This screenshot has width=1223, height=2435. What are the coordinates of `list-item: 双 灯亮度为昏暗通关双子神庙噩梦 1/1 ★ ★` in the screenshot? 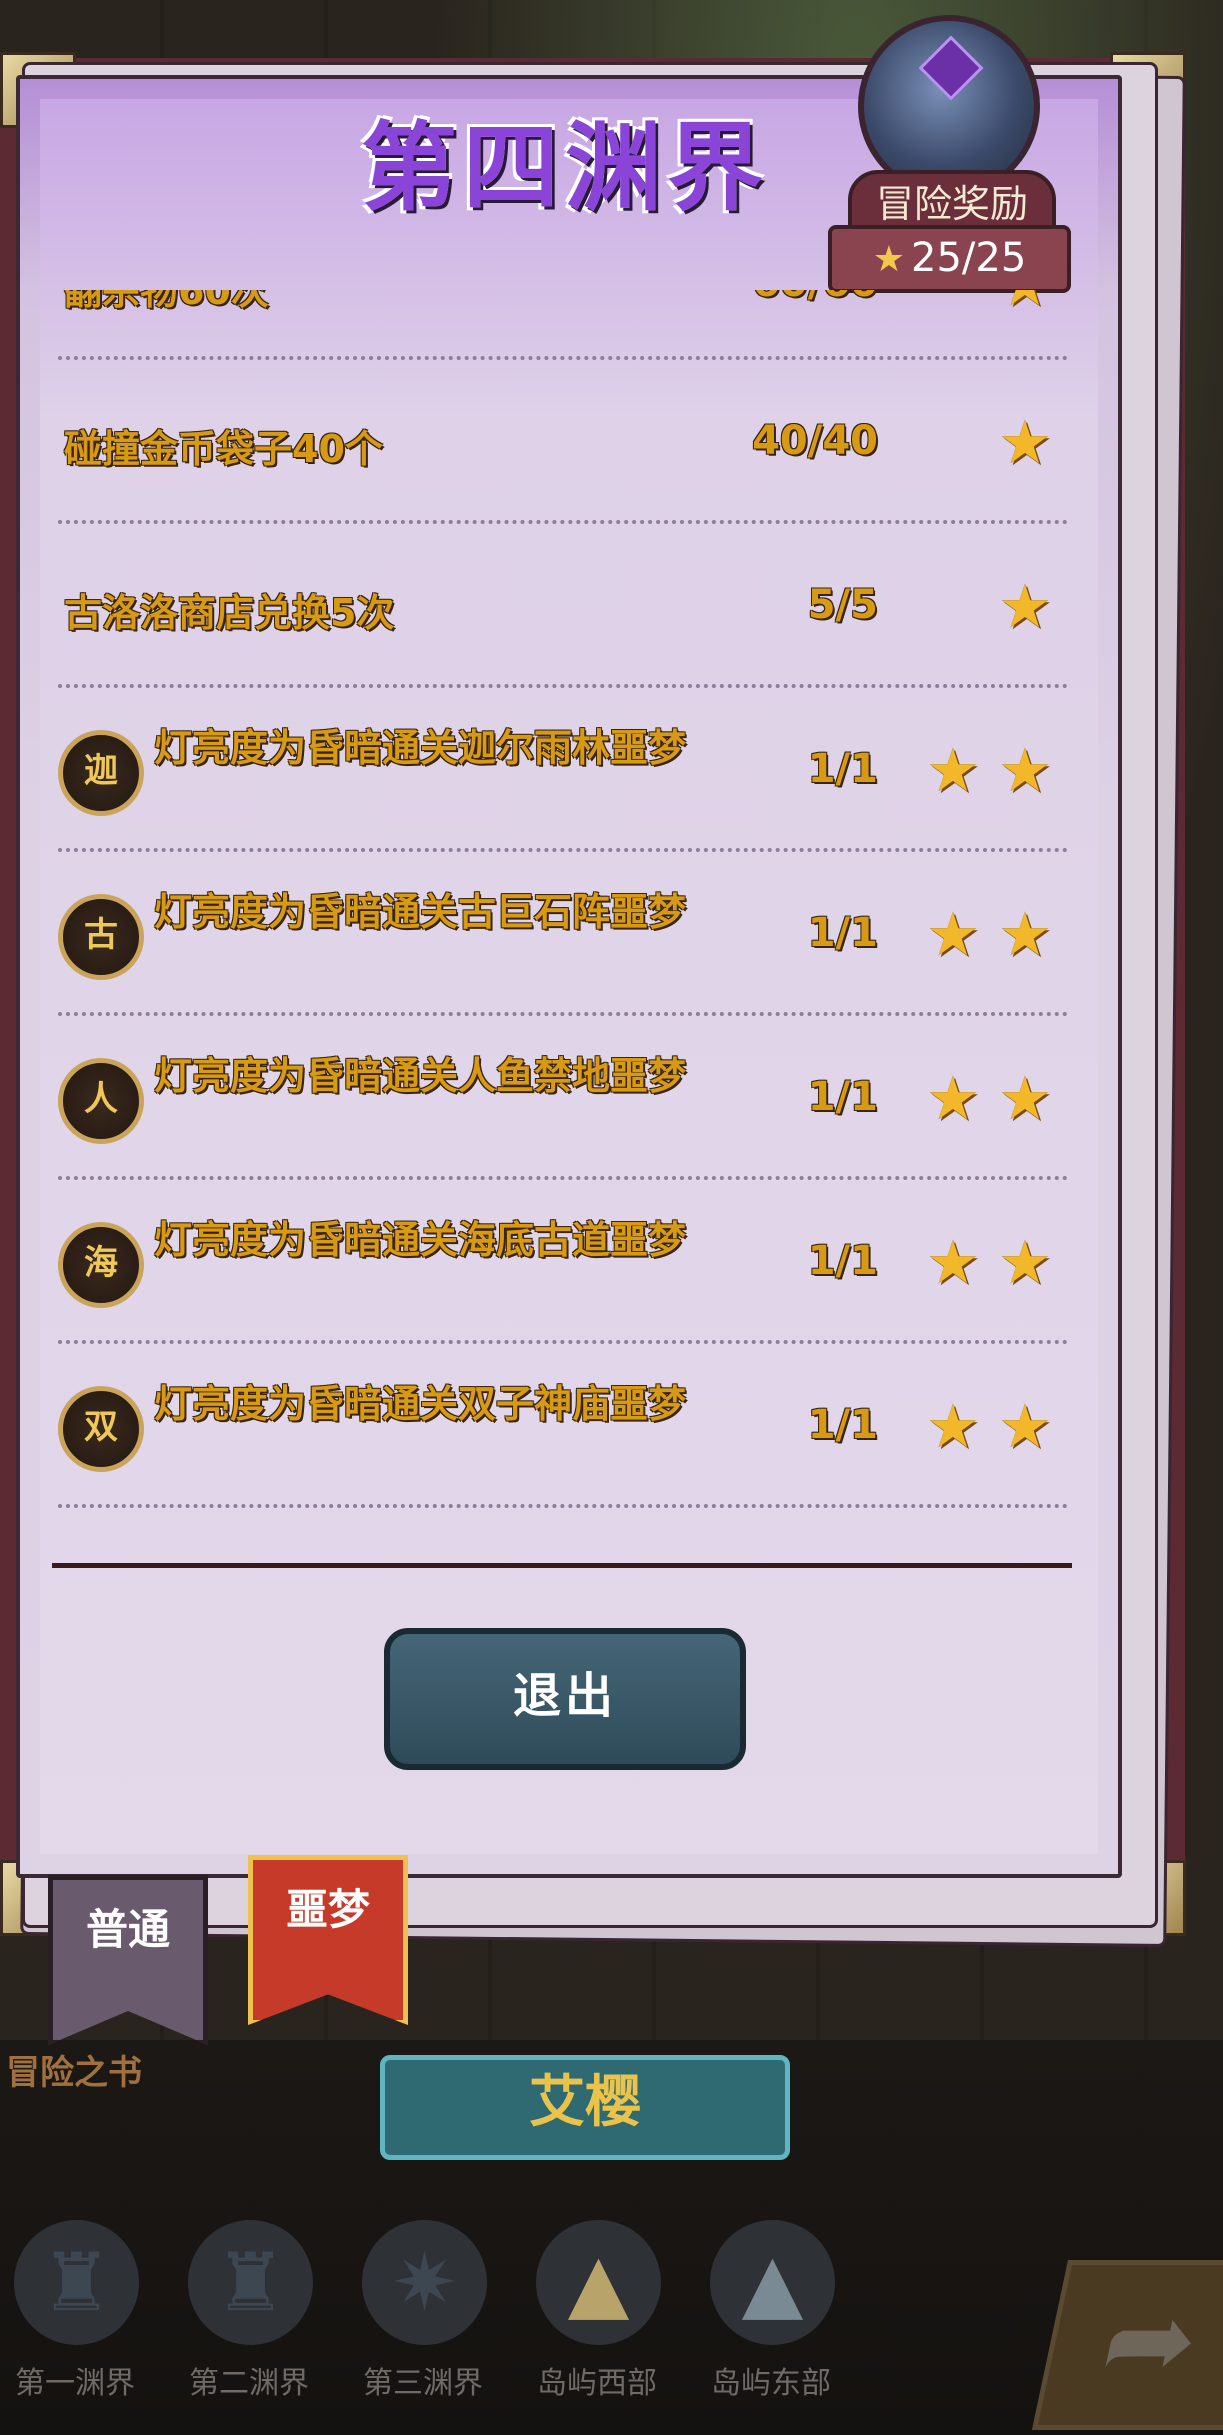 It's located at (563, 1426).